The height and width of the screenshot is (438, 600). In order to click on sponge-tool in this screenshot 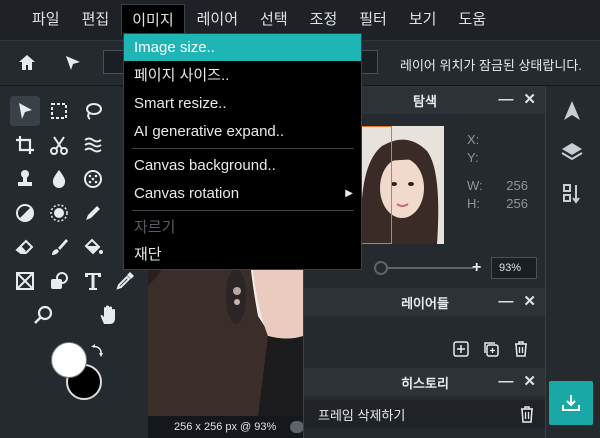, I will do `click(59, 213)`.